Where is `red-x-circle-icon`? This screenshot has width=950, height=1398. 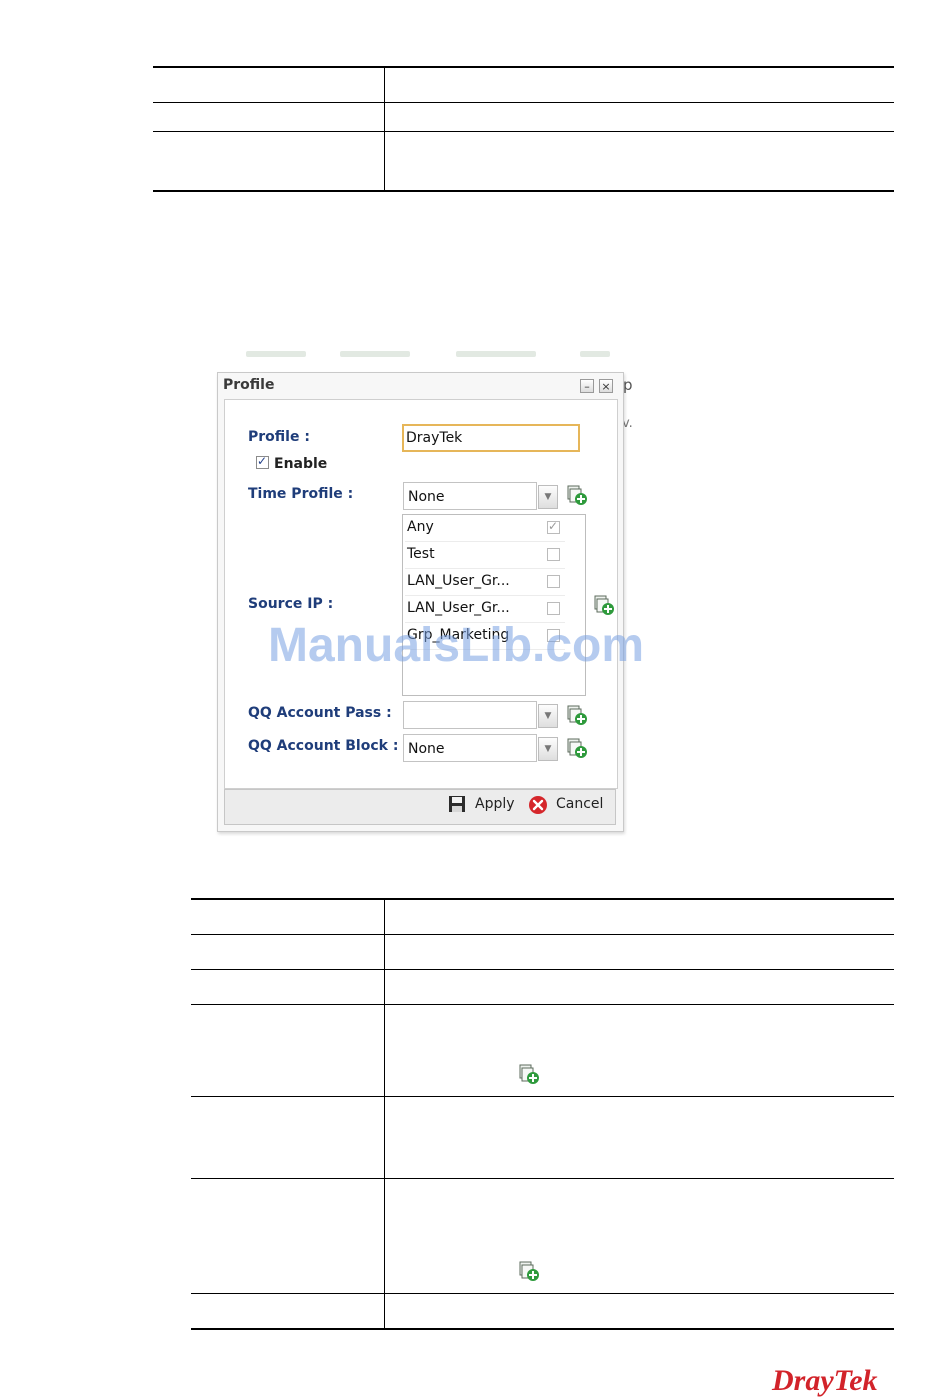
red-x-circle-icon is located at coordinates (538, 805).